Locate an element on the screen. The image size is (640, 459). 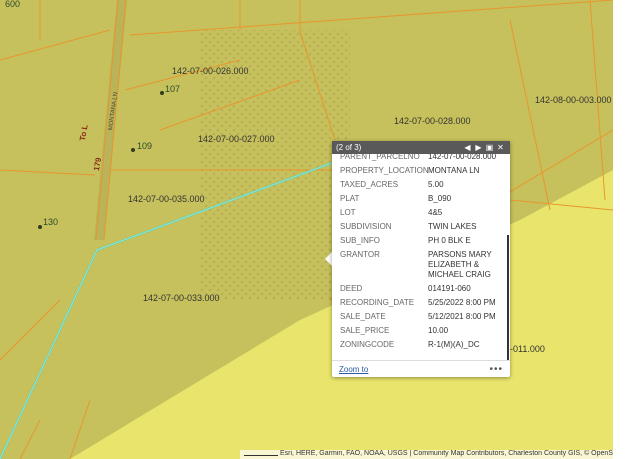
attribute-key: GRANTOR is located at coordinates (360, 254).